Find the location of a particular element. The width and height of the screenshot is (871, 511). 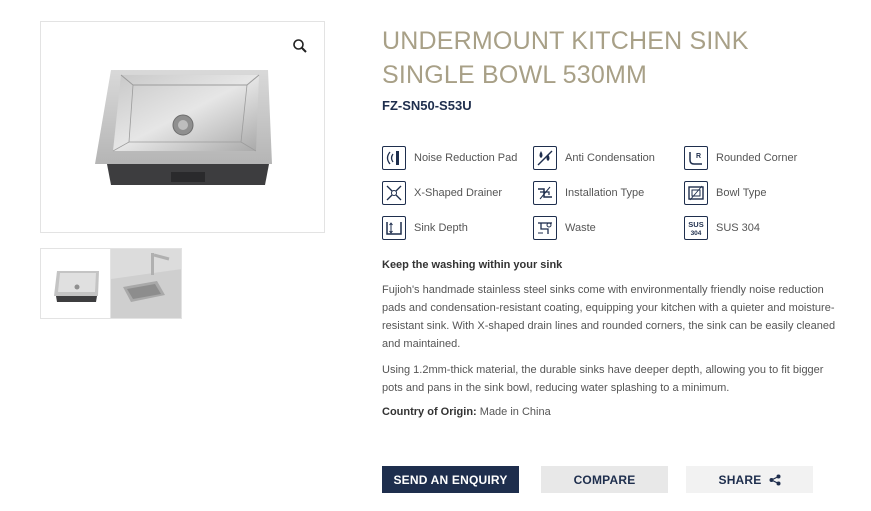

sink-image is located at coordinates (183, 127).